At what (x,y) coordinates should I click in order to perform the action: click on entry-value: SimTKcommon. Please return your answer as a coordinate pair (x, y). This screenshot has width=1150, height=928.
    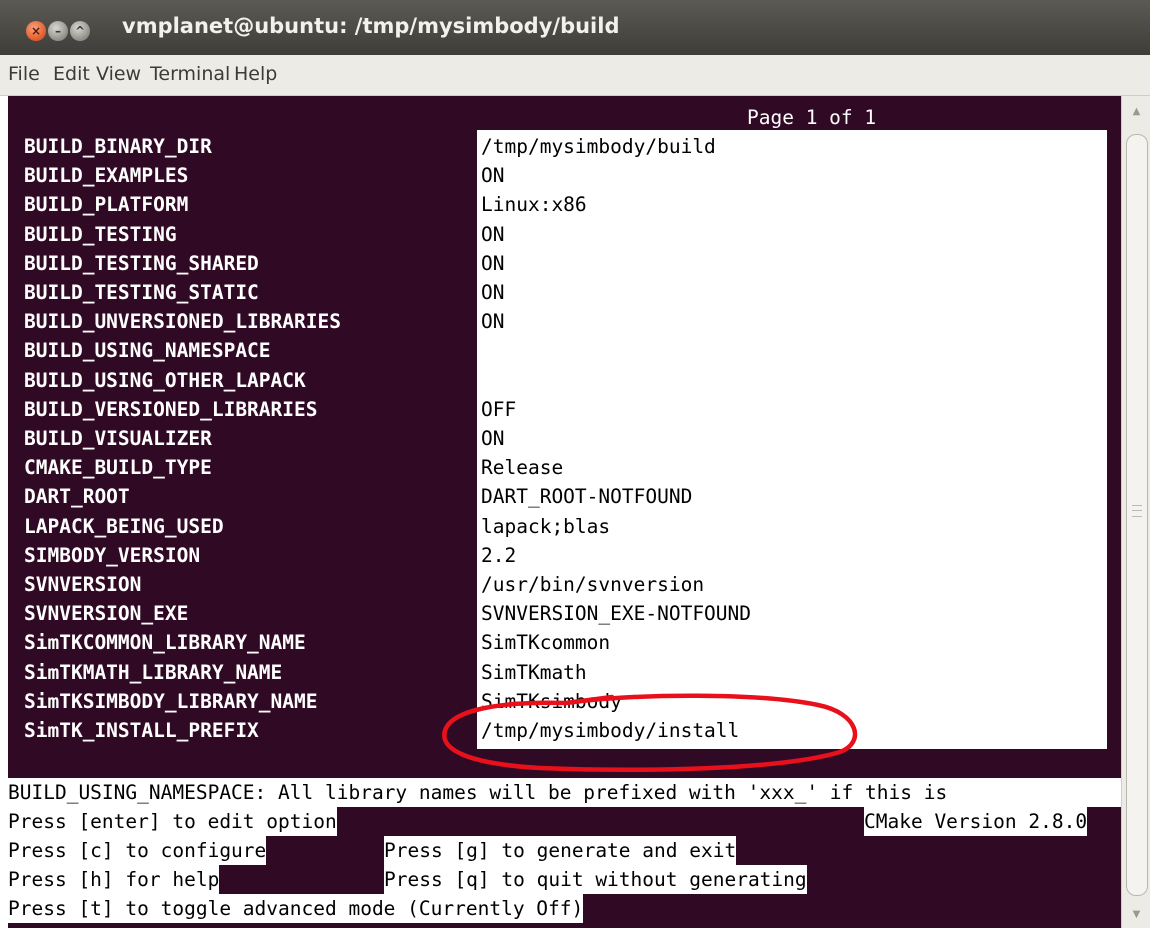
    Looking at the image, I should click on (545, 642).